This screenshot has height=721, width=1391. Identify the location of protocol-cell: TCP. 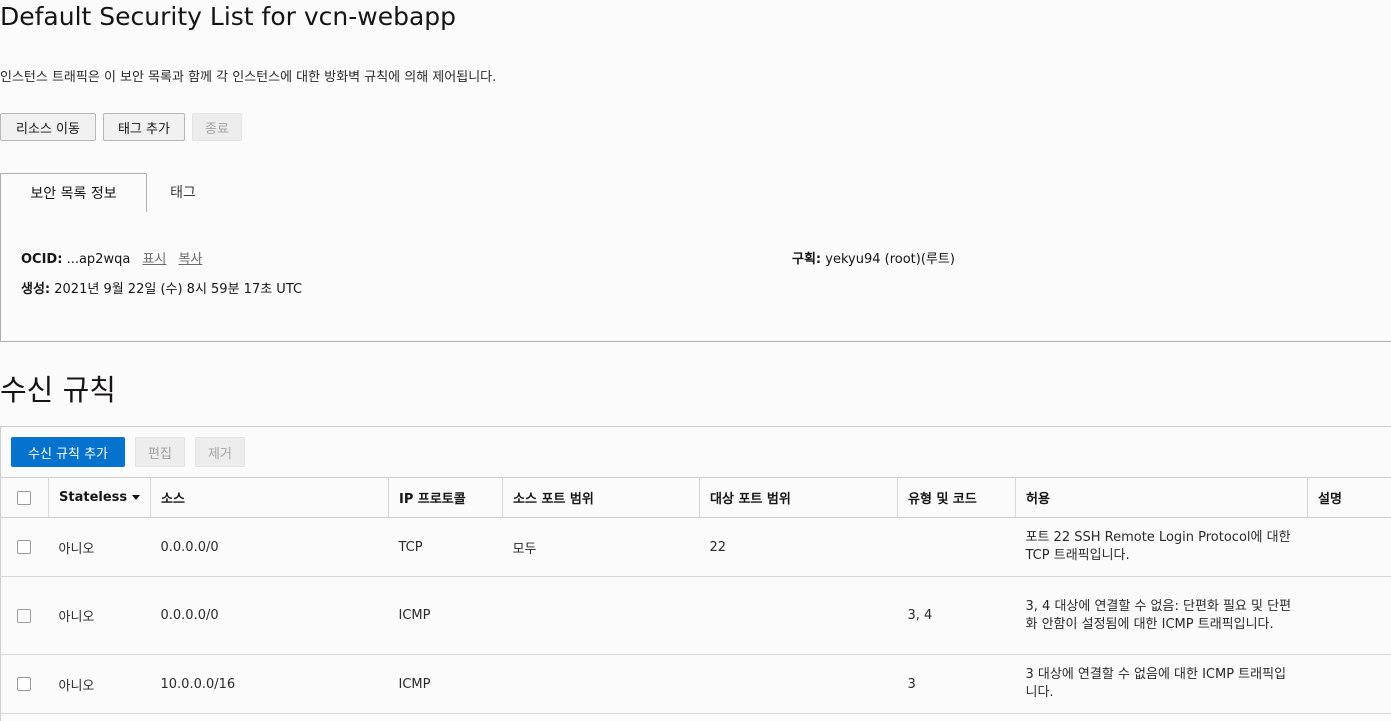
(445, 547).